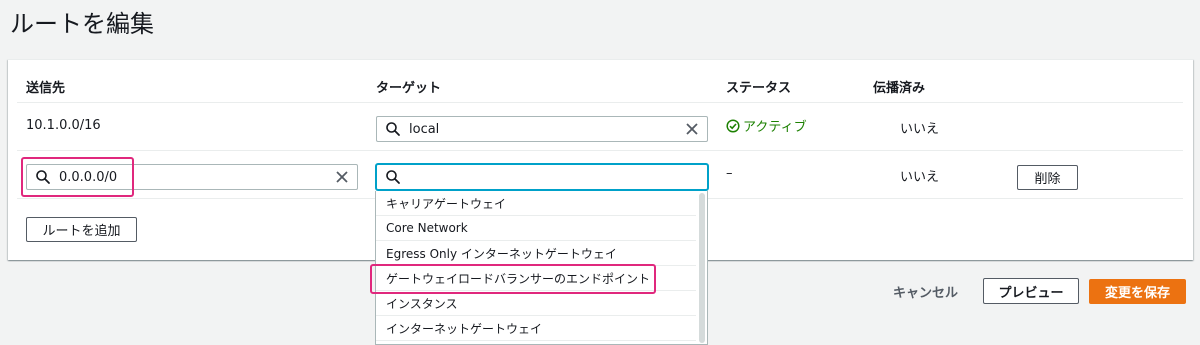 The height and width of the screenshot is (345, 1200). What do you see at coordinates (1047, 177) in the screenshot?
I see `remove-button: 削除` at bounding box center [1047, 177].